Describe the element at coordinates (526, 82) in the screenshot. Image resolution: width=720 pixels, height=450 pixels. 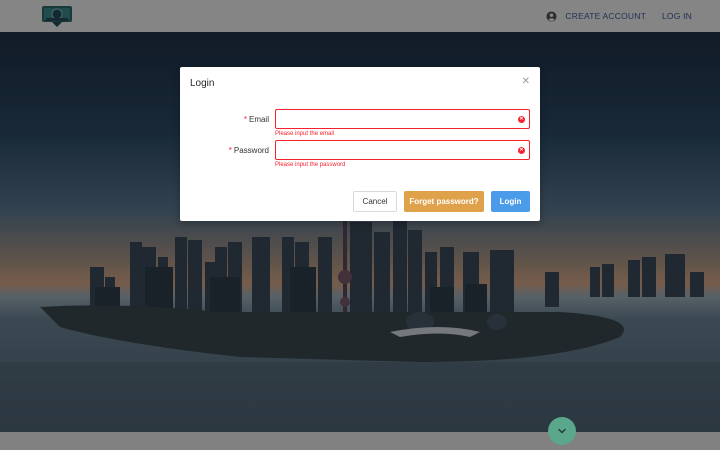
I see `close-icon: ✕` at that location.